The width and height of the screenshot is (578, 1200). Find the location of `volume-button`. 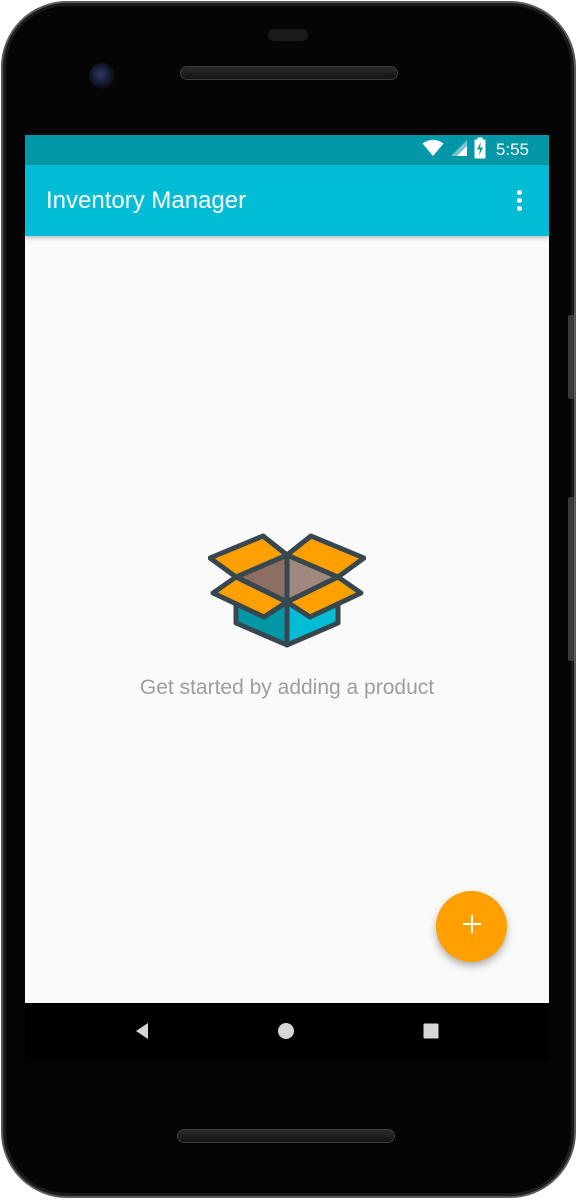

volume-button is located at coordinates (571, 579).